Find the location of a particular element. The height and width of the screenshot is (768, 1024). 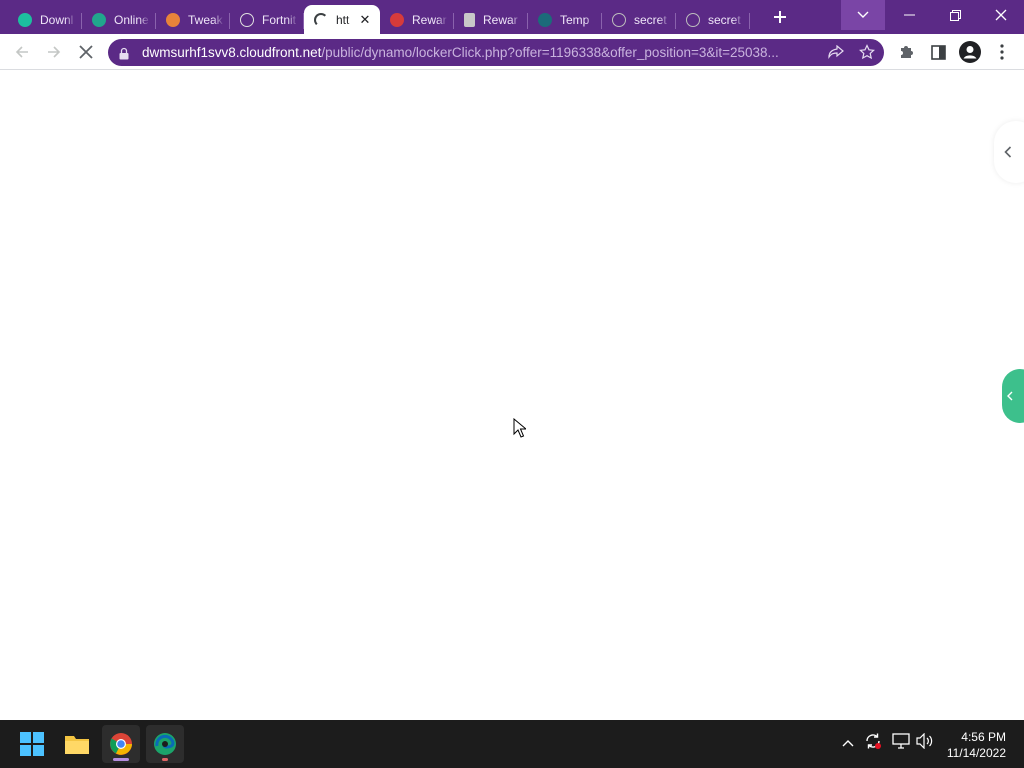

chrome-icon is located at coordinates (121, 744).